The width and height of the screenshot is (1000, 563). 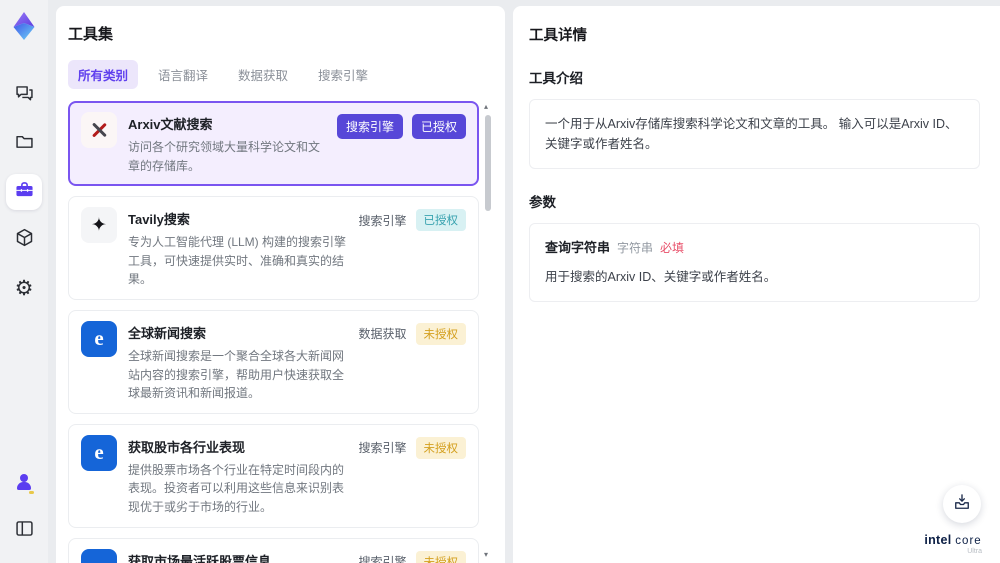 What do you see at coordinates (542, 202) in the screenshot?
I see `params-heading: 参数` at bounding box center [542, 202].